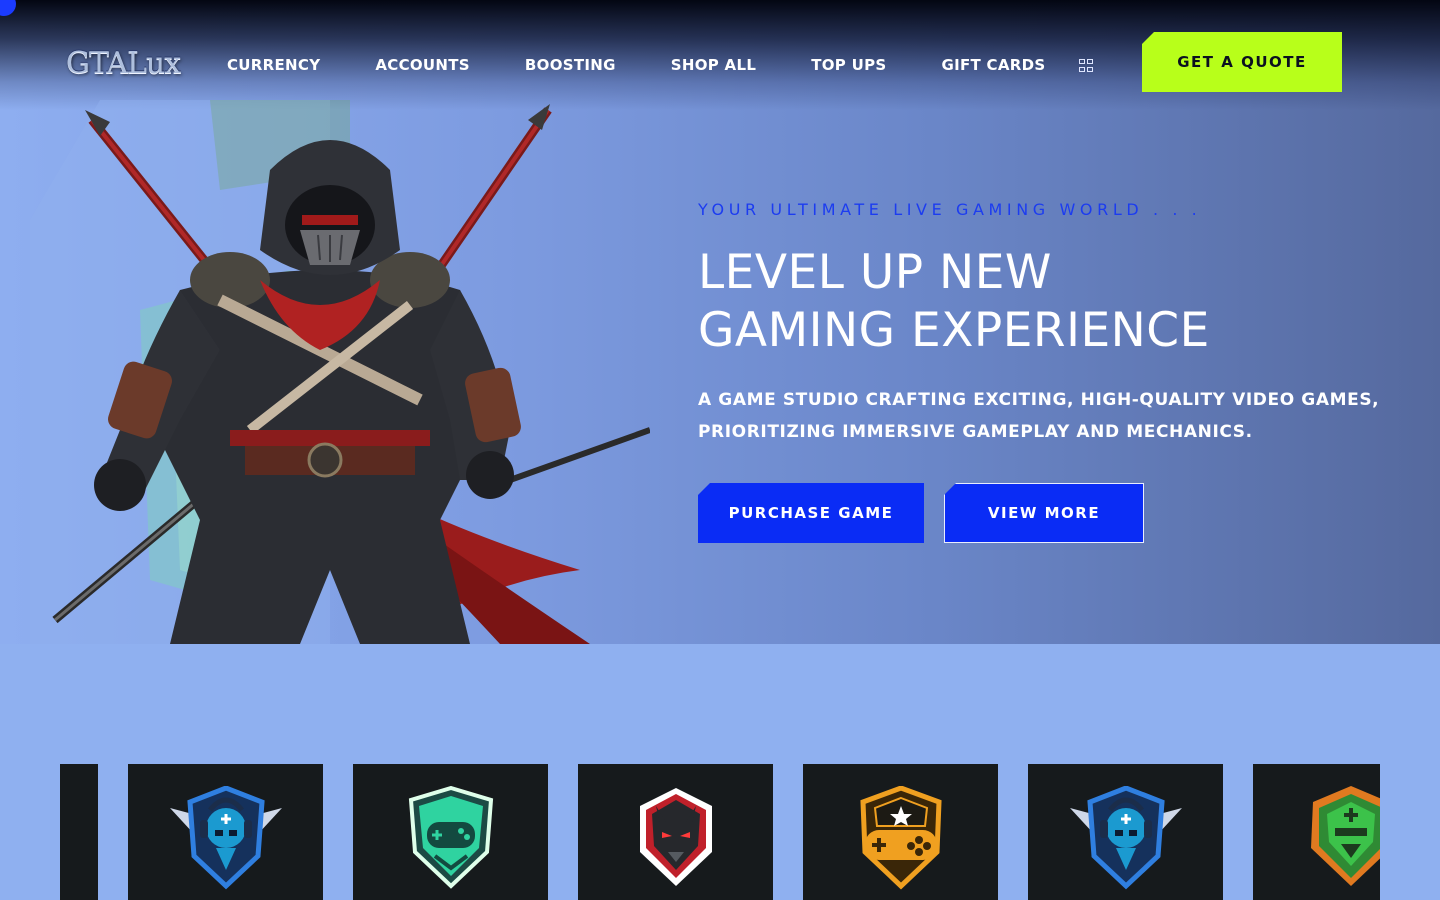 This screenshot has height=900, width=1440. Describe the element at coordinates (1048, 302) in the screenshot. I see `hero-headline: LEVEL UP NEW GAMING EXPERIENCE` at that location.